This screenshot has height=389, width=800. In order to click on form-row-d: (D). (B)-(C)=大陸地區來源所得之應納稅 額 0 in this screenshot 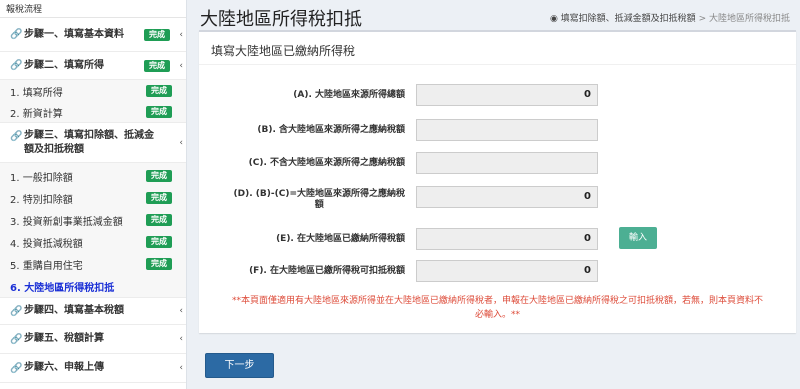, I will do `click(497, 200)`.